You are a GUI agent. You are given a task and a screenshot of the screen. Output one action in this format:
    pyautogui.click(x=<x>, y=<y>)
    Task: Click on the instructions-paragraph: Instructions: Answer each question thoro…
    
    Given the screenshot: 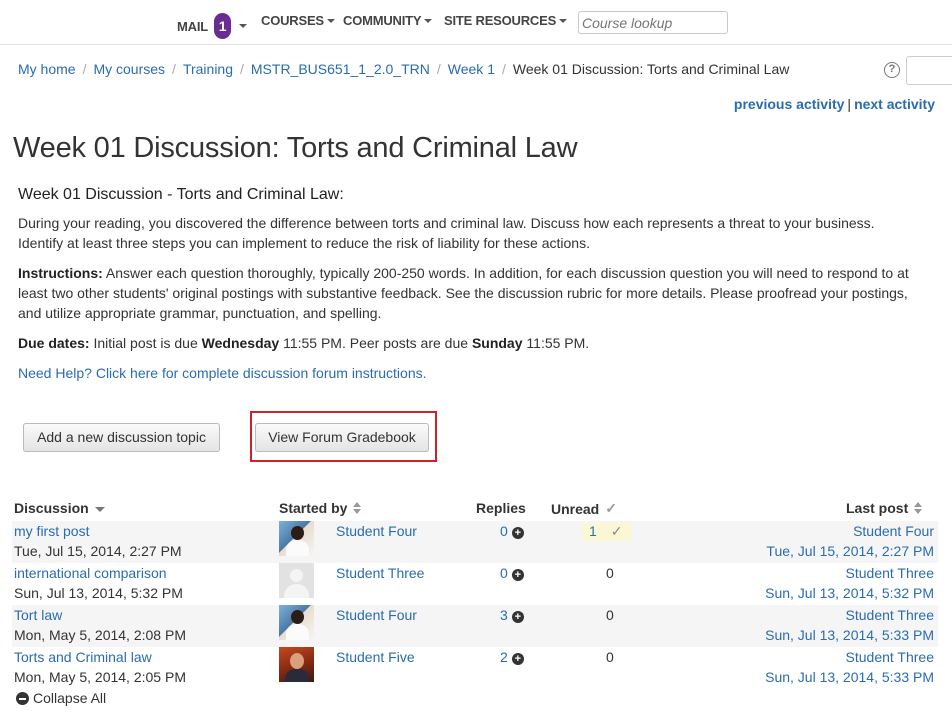 What is the action you would take?
    pyautogui.click(x=470, y=293)
    